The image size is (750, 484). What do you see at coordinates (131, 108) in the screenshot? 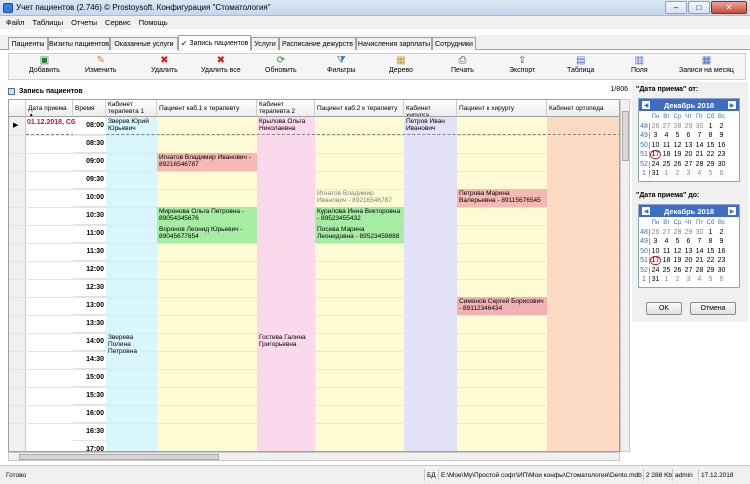
I see `header-therapist1: Кабинет терапевта 1` at bounding box center [131, 108].